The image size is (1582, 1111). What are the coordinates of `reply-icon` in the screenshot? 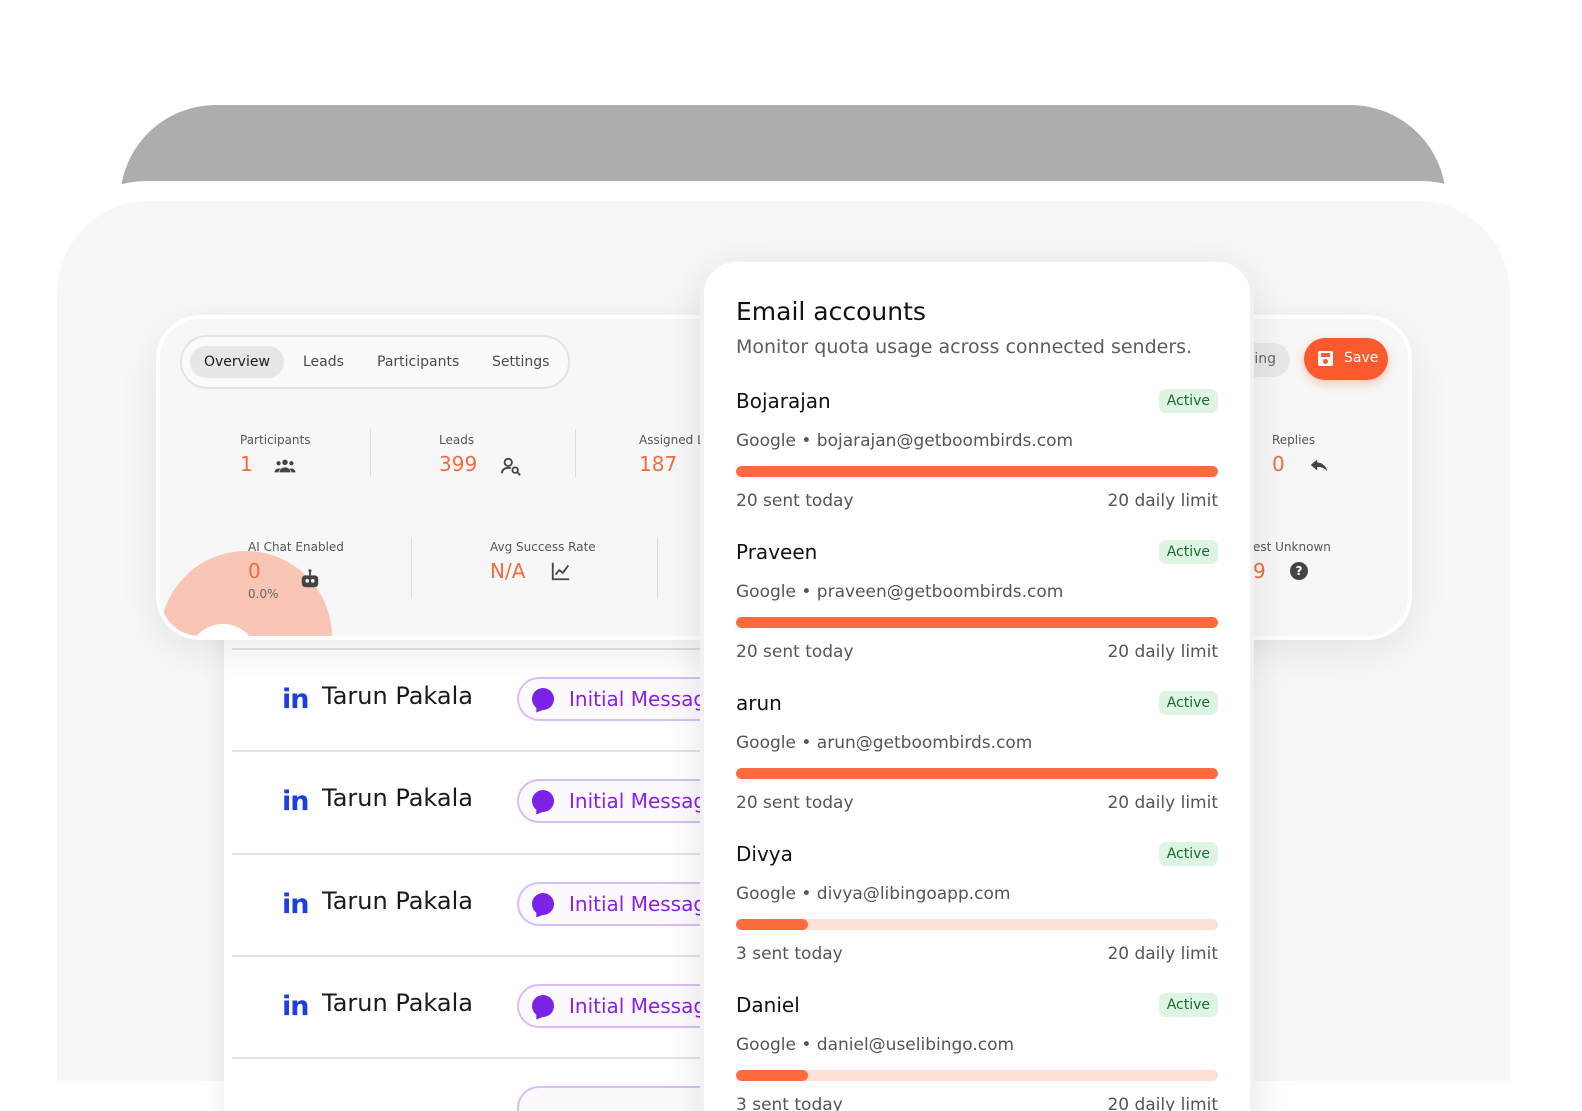 It's located at (1319, 465).